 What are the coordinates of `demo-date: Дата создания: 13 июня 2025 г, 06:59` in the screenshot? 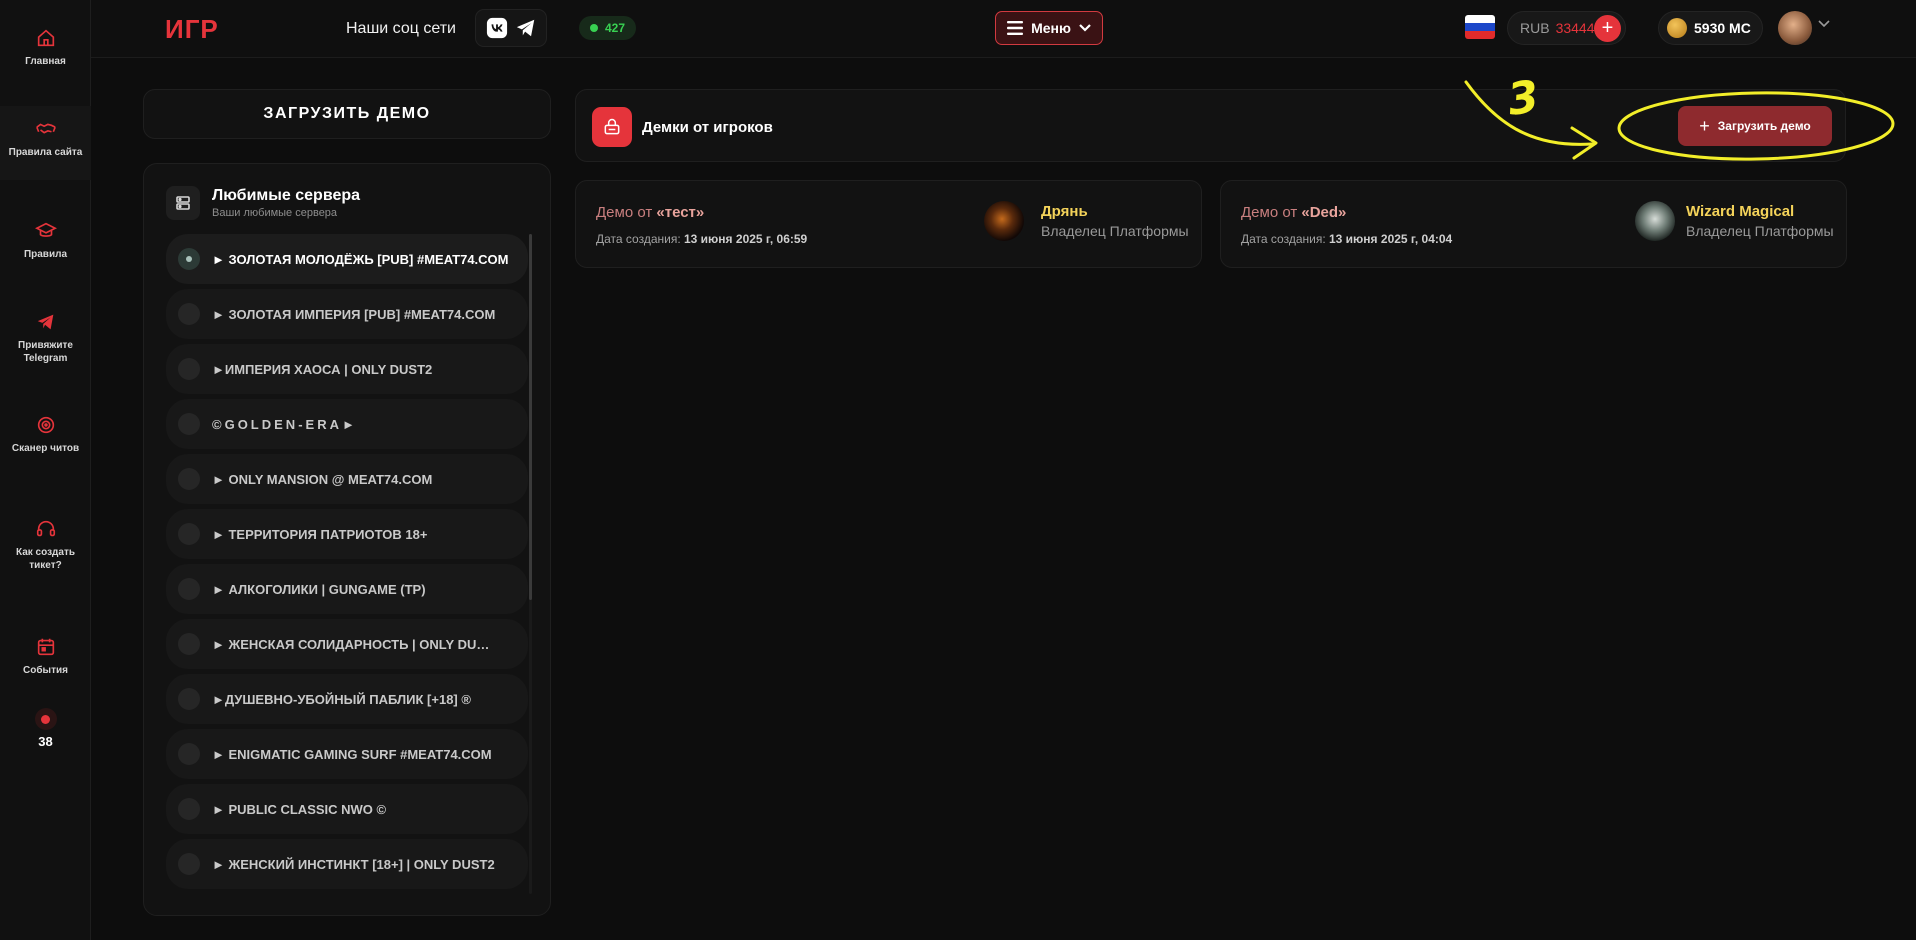 It's located at (702, 239).